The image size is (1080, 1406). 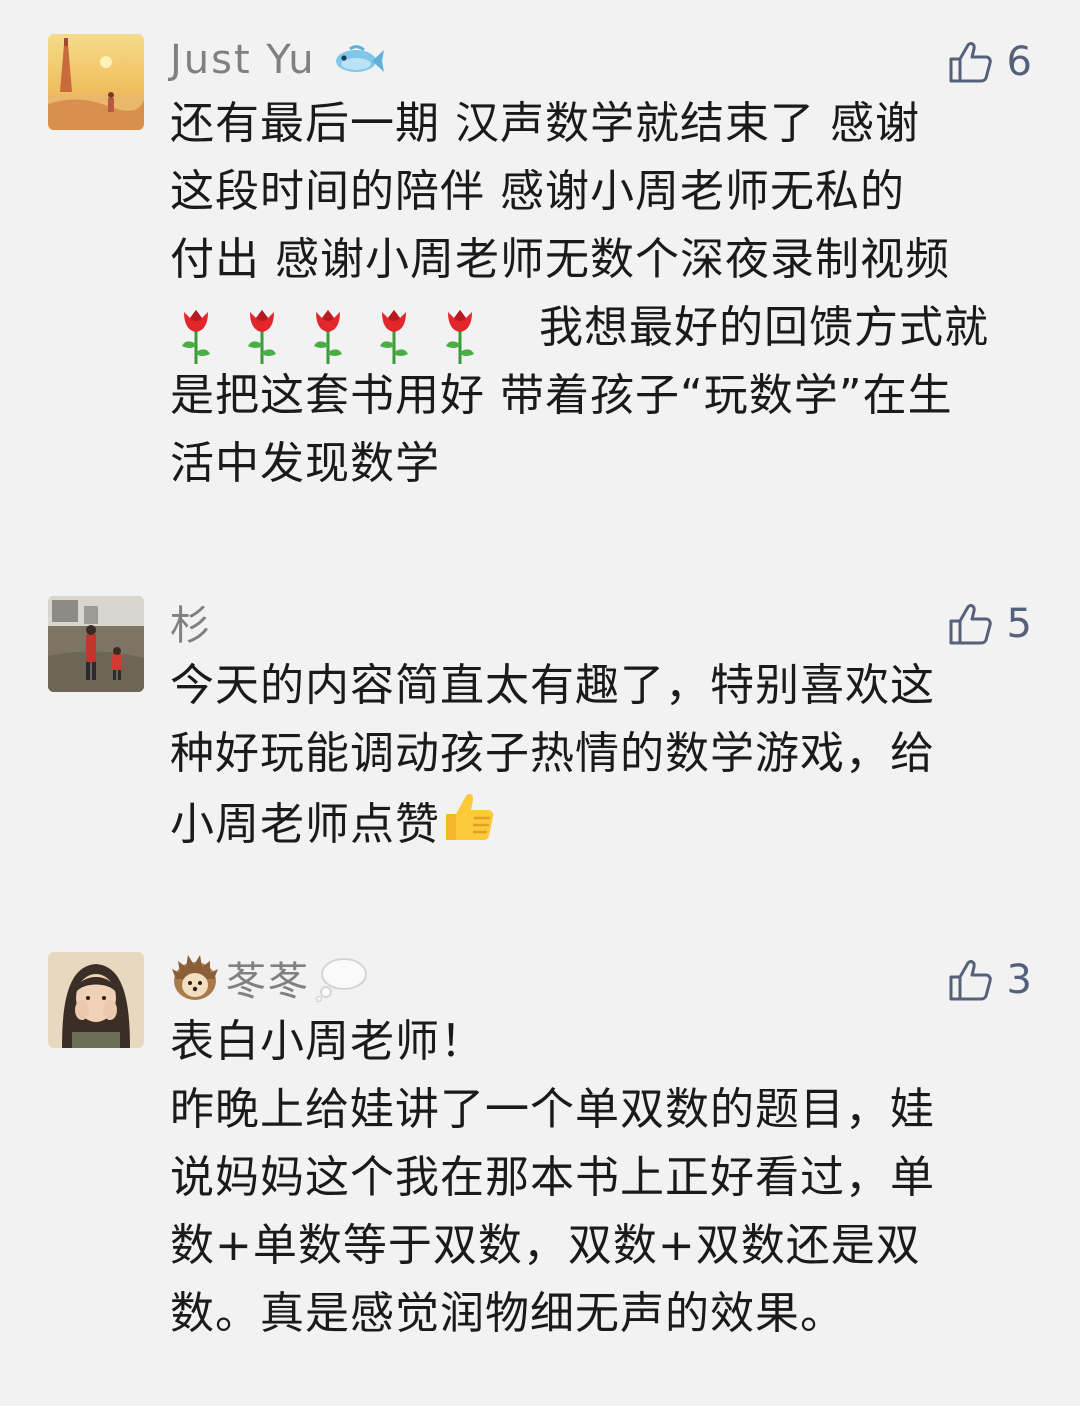 I want to click on like-button: 6, so click(x=989, y=62).